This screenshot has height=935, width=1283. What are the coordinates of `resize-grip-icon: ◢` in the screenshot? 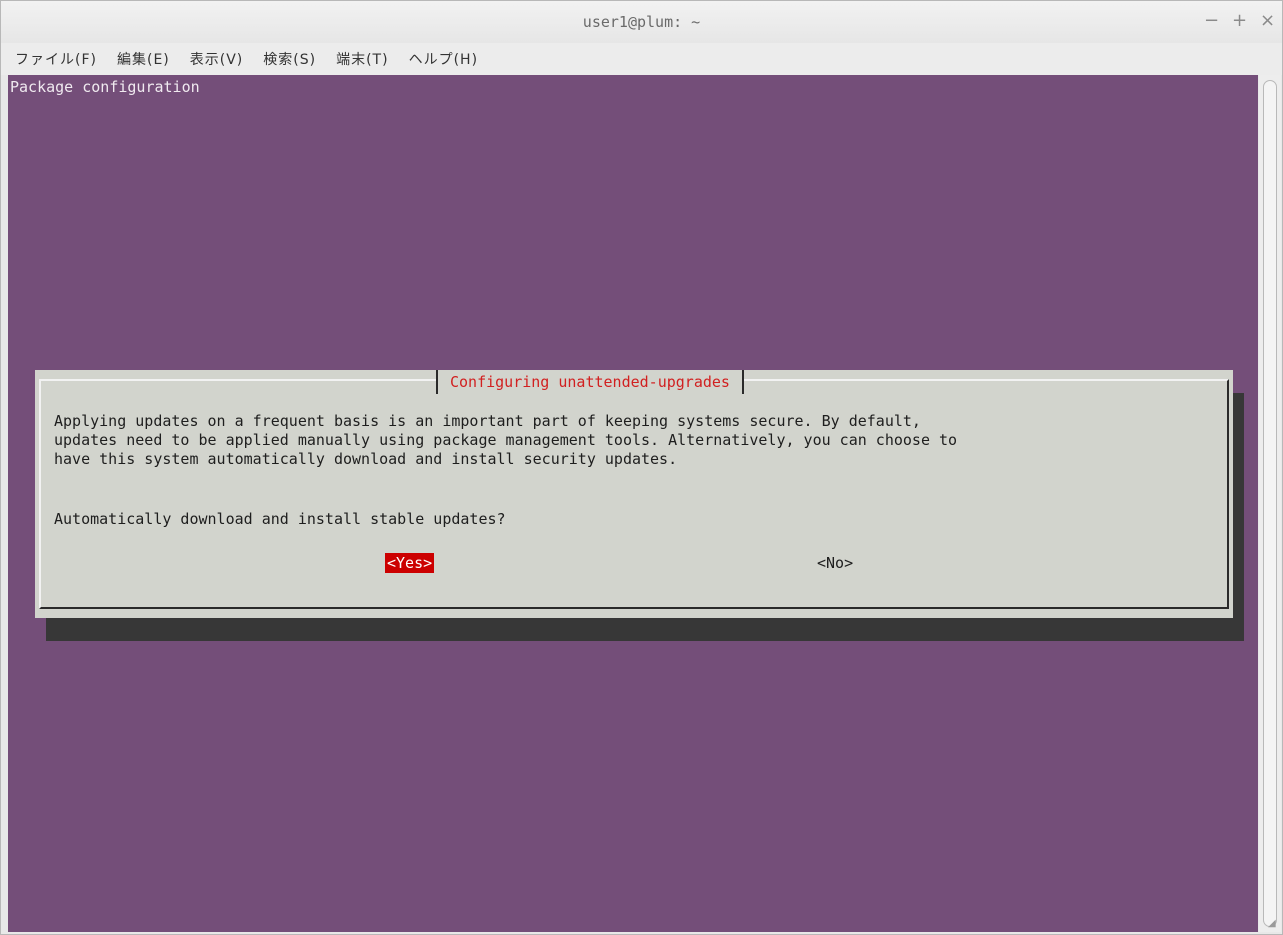 It's located at (1273, 924).